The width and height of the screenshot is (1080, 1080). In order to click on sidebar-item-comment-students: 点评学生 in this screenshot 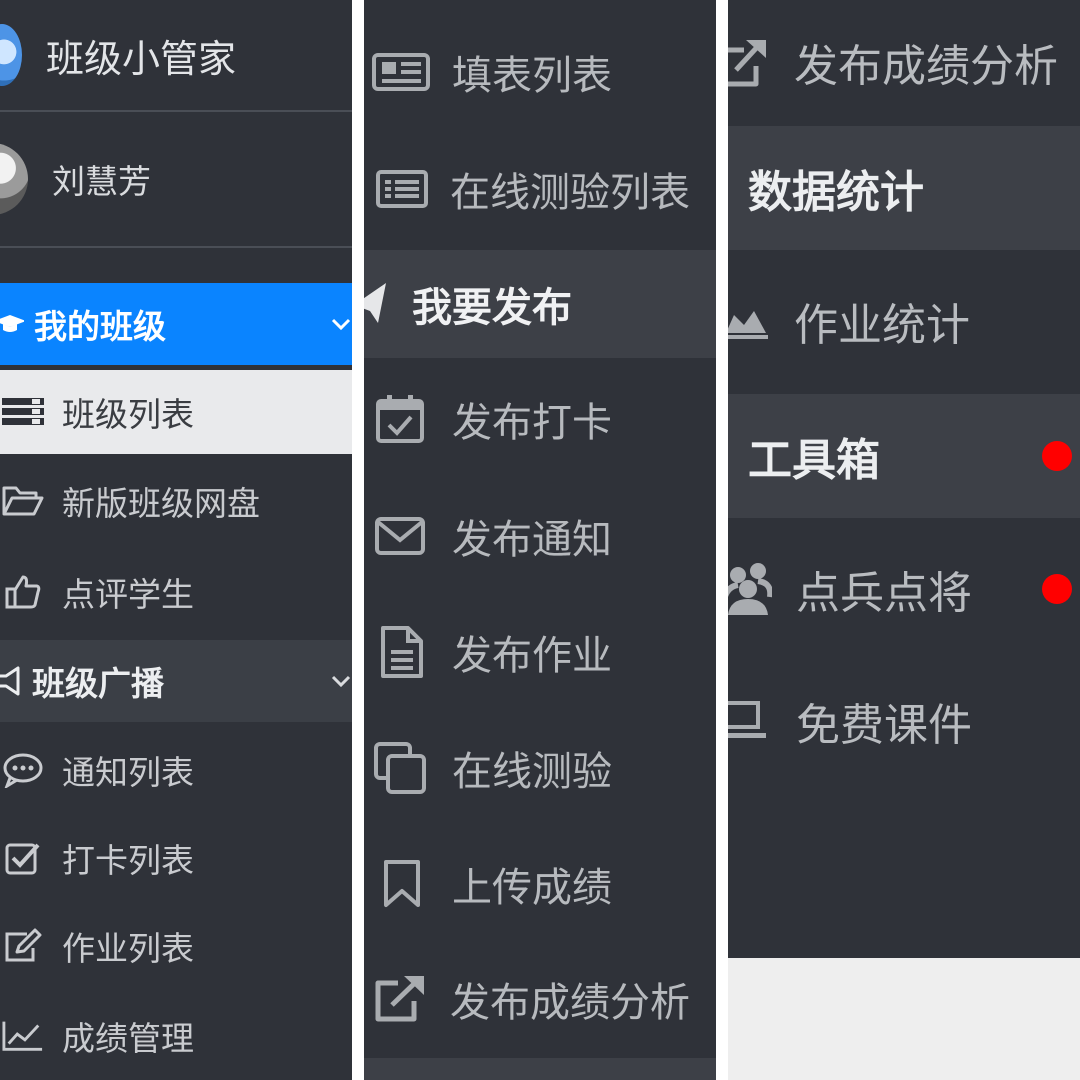, I will do `click(176, 592)`.